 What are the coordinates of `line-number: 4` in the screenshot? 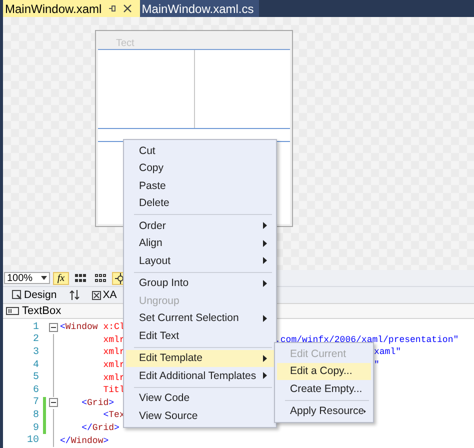 It's located at (35, 365).